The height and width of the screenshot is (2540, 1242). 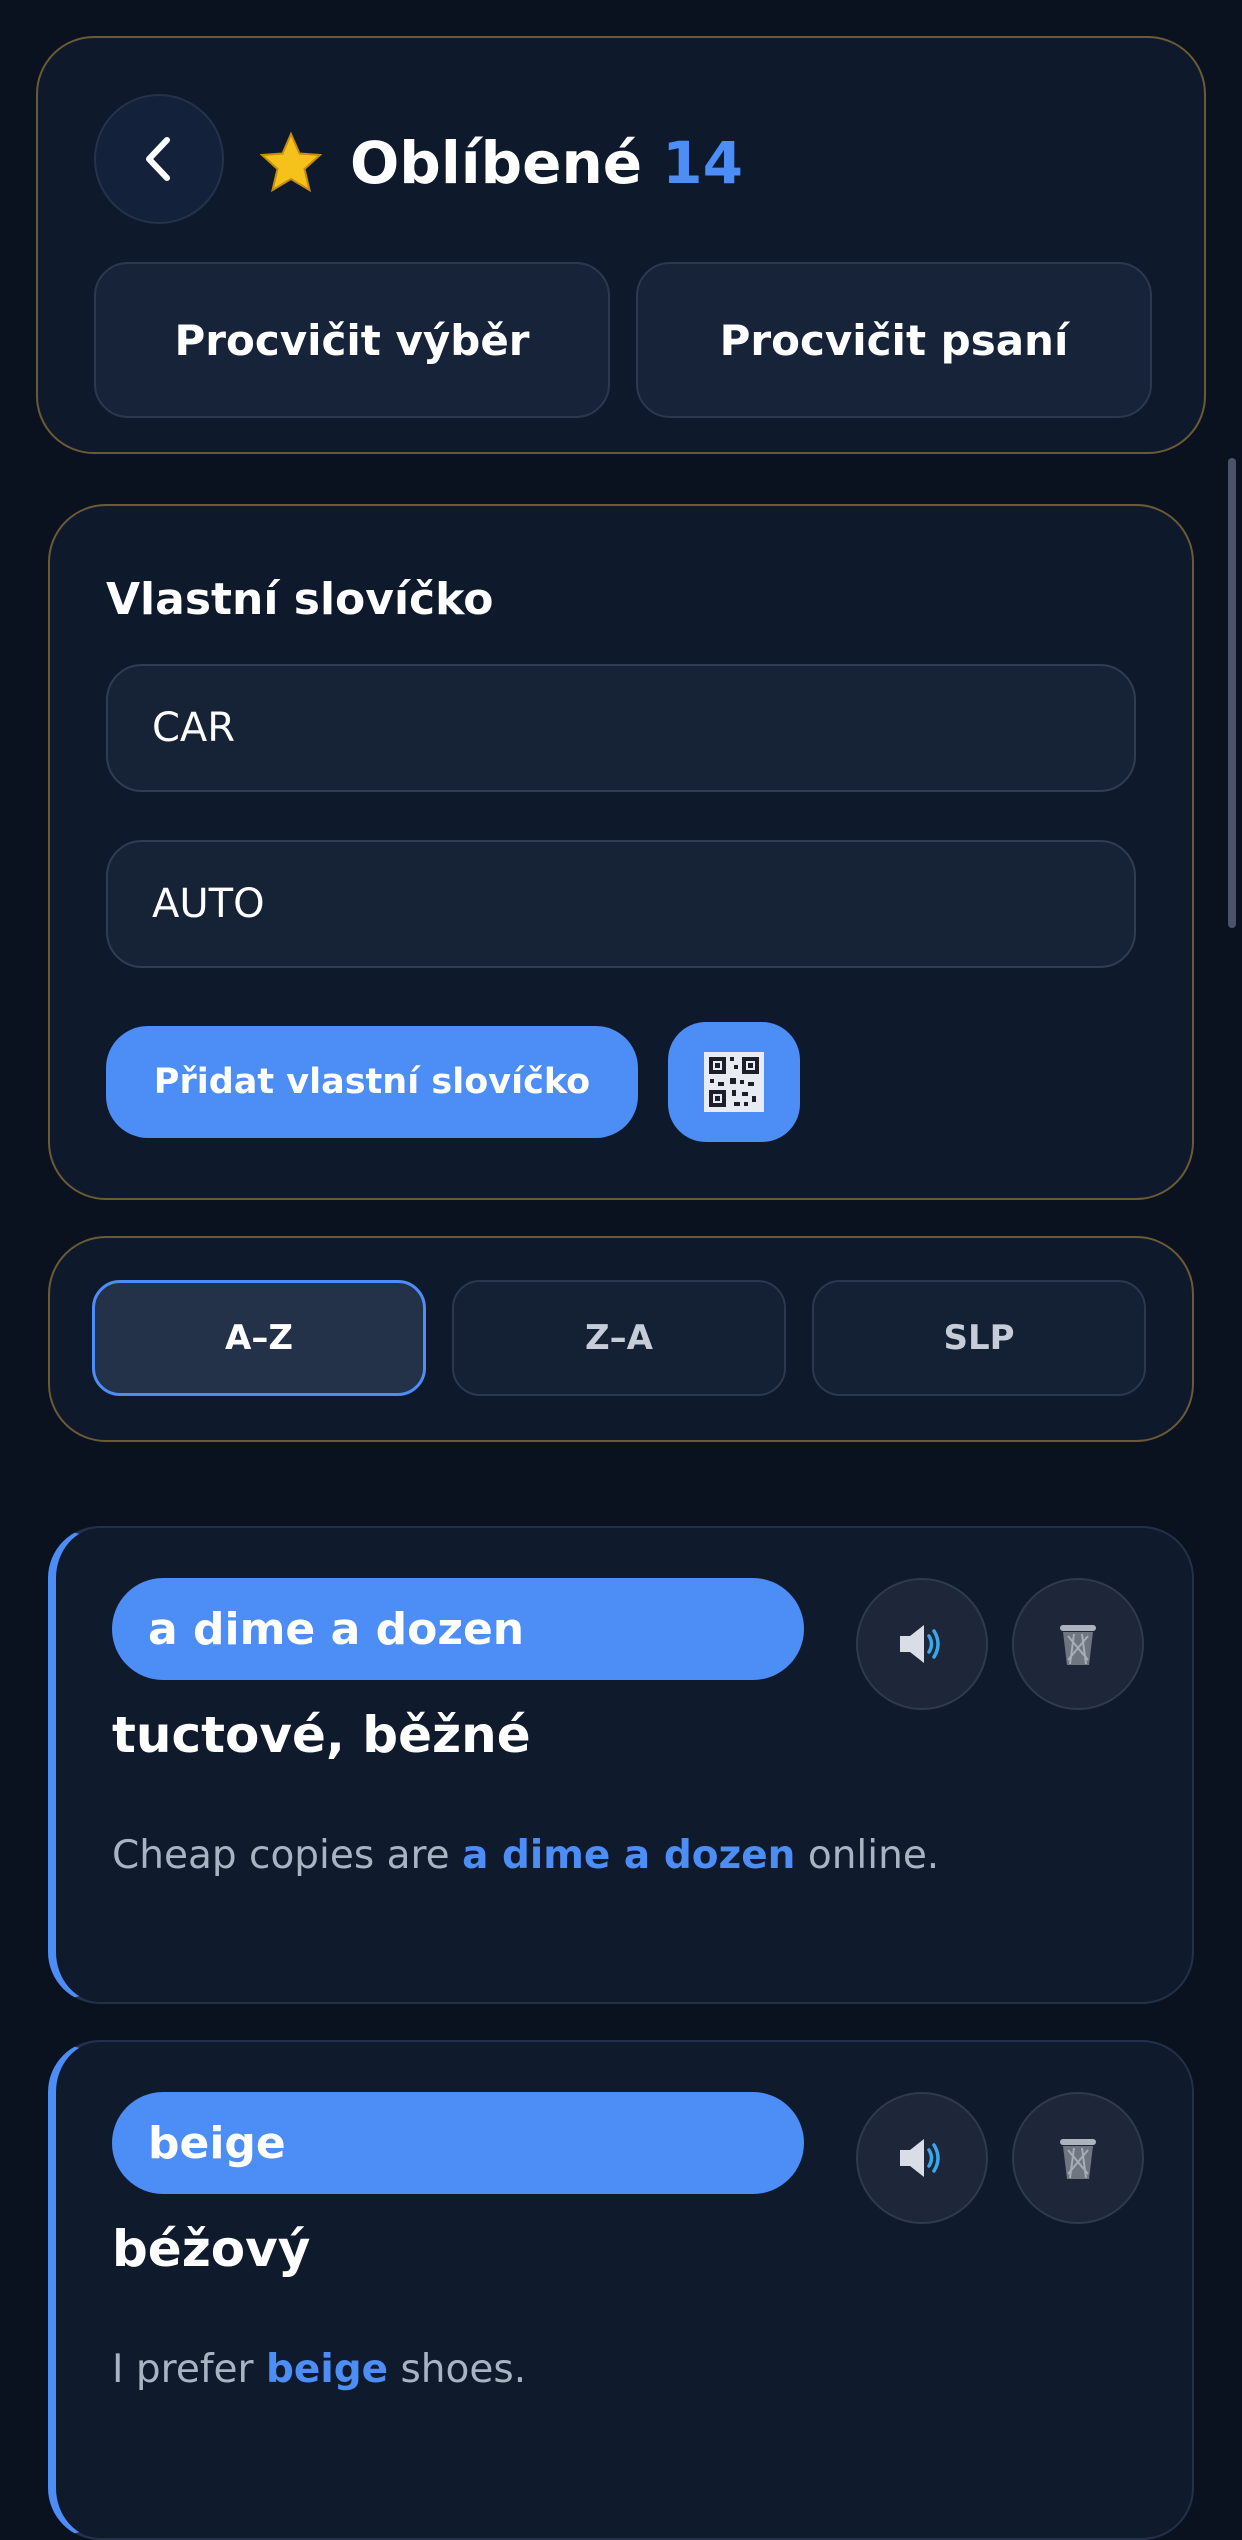 I want to click on example-text: shoes., so click(x=457, y=2369).